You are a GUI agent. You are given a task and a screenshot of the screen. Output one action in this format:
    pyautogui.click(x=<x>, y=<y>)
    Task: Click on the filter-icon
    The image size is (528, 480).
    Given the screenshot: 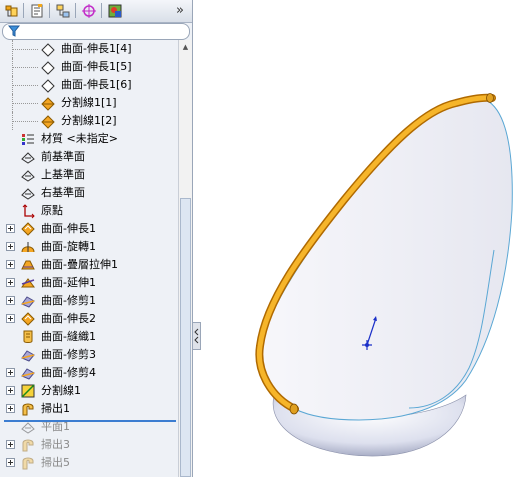 What is the action you would take?
    pyautogui.click(x=14, y=31)
    